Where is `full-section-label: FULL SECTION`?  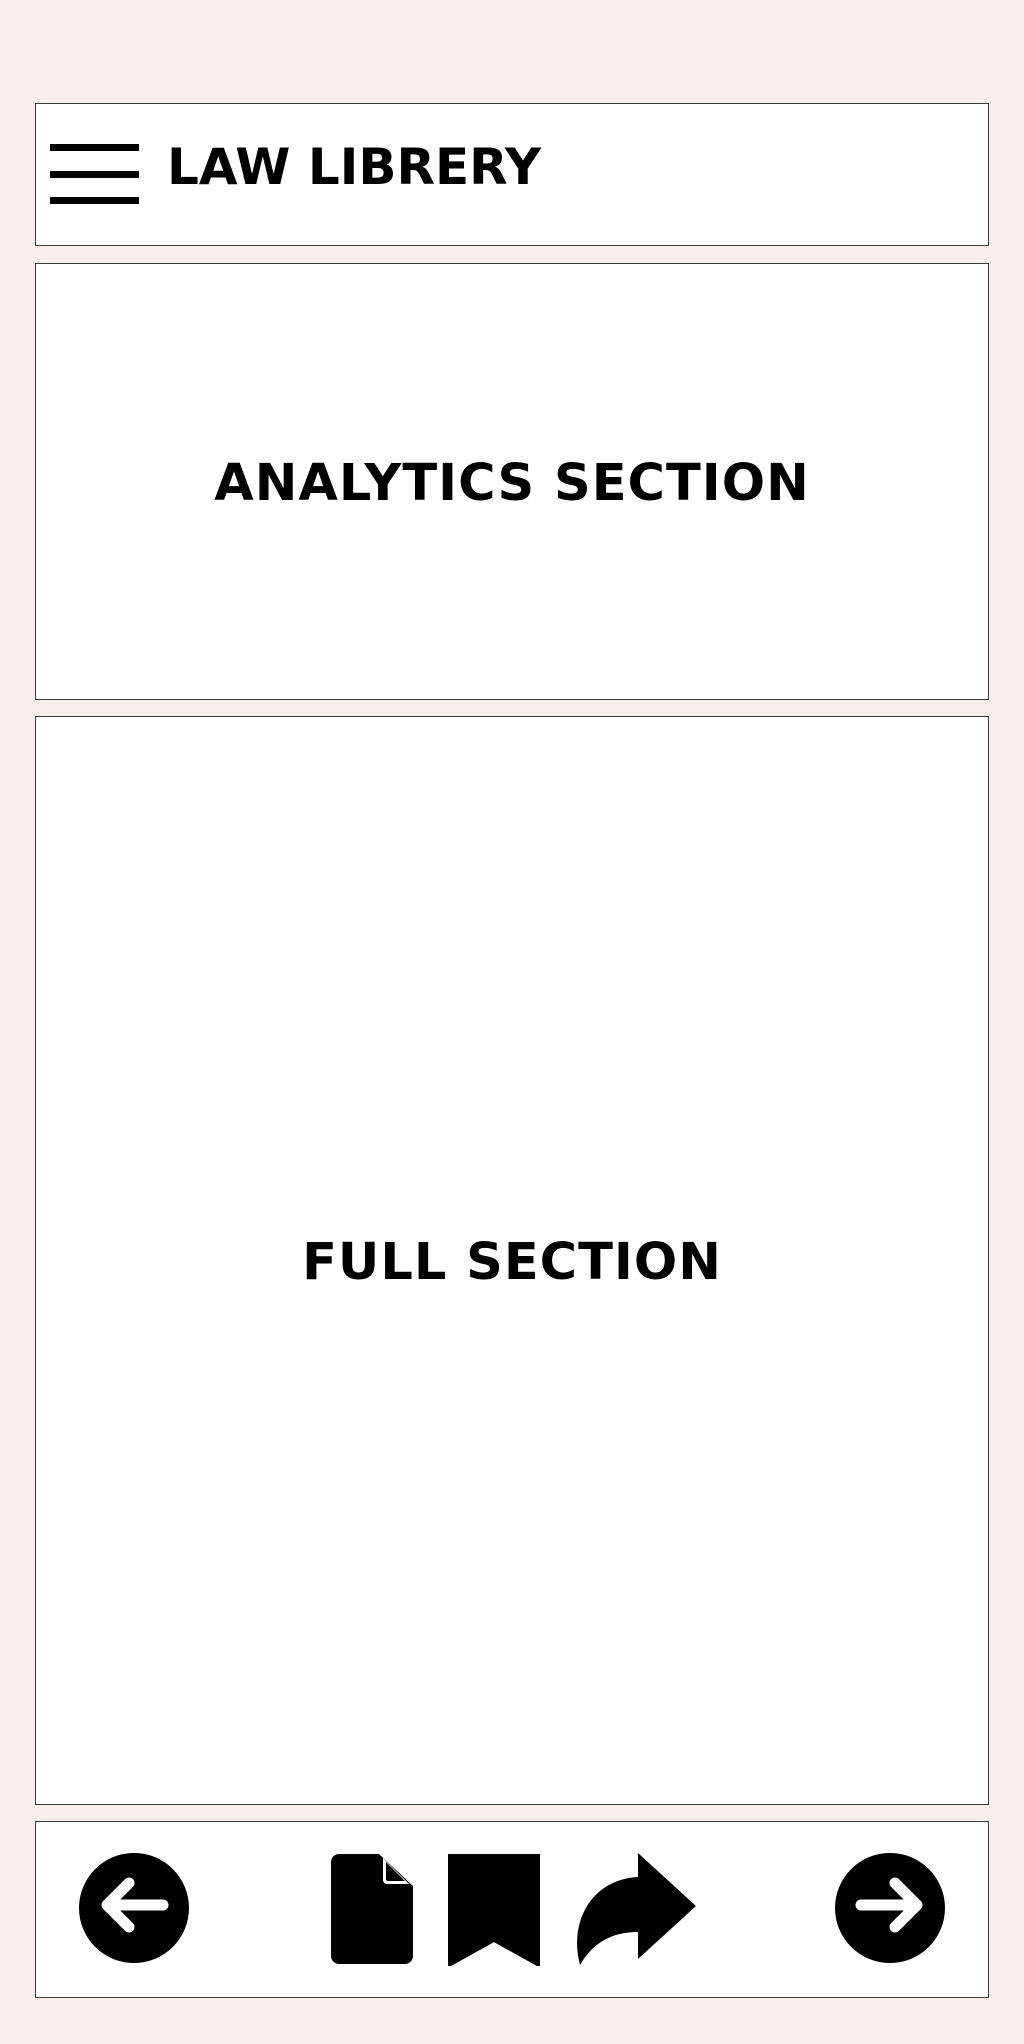 full-section-label: FULL SECTION is located at coordinates (512, 1262).